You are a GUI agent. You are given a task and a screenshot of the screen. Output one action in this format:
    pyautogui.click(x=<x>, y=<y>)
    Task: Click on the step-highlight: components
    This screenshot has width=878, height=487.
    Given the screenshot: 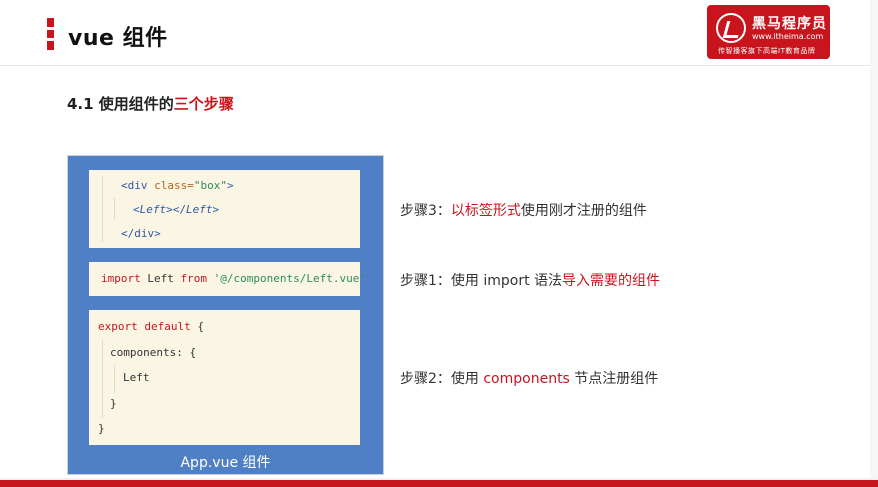 What is the action you would take?
    pyautogui.click(x=526, y=379)
    